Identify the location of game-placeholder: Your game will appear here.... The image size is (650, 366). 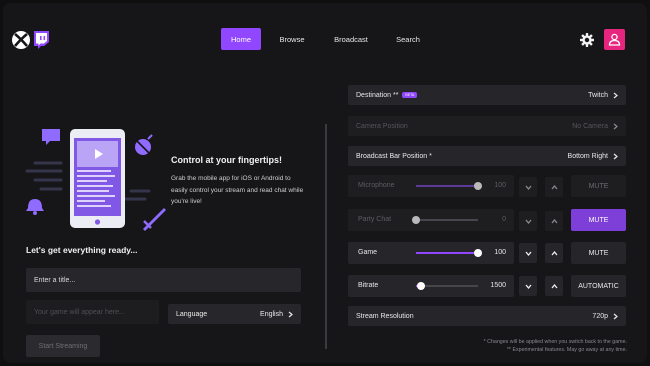
(79, 312).